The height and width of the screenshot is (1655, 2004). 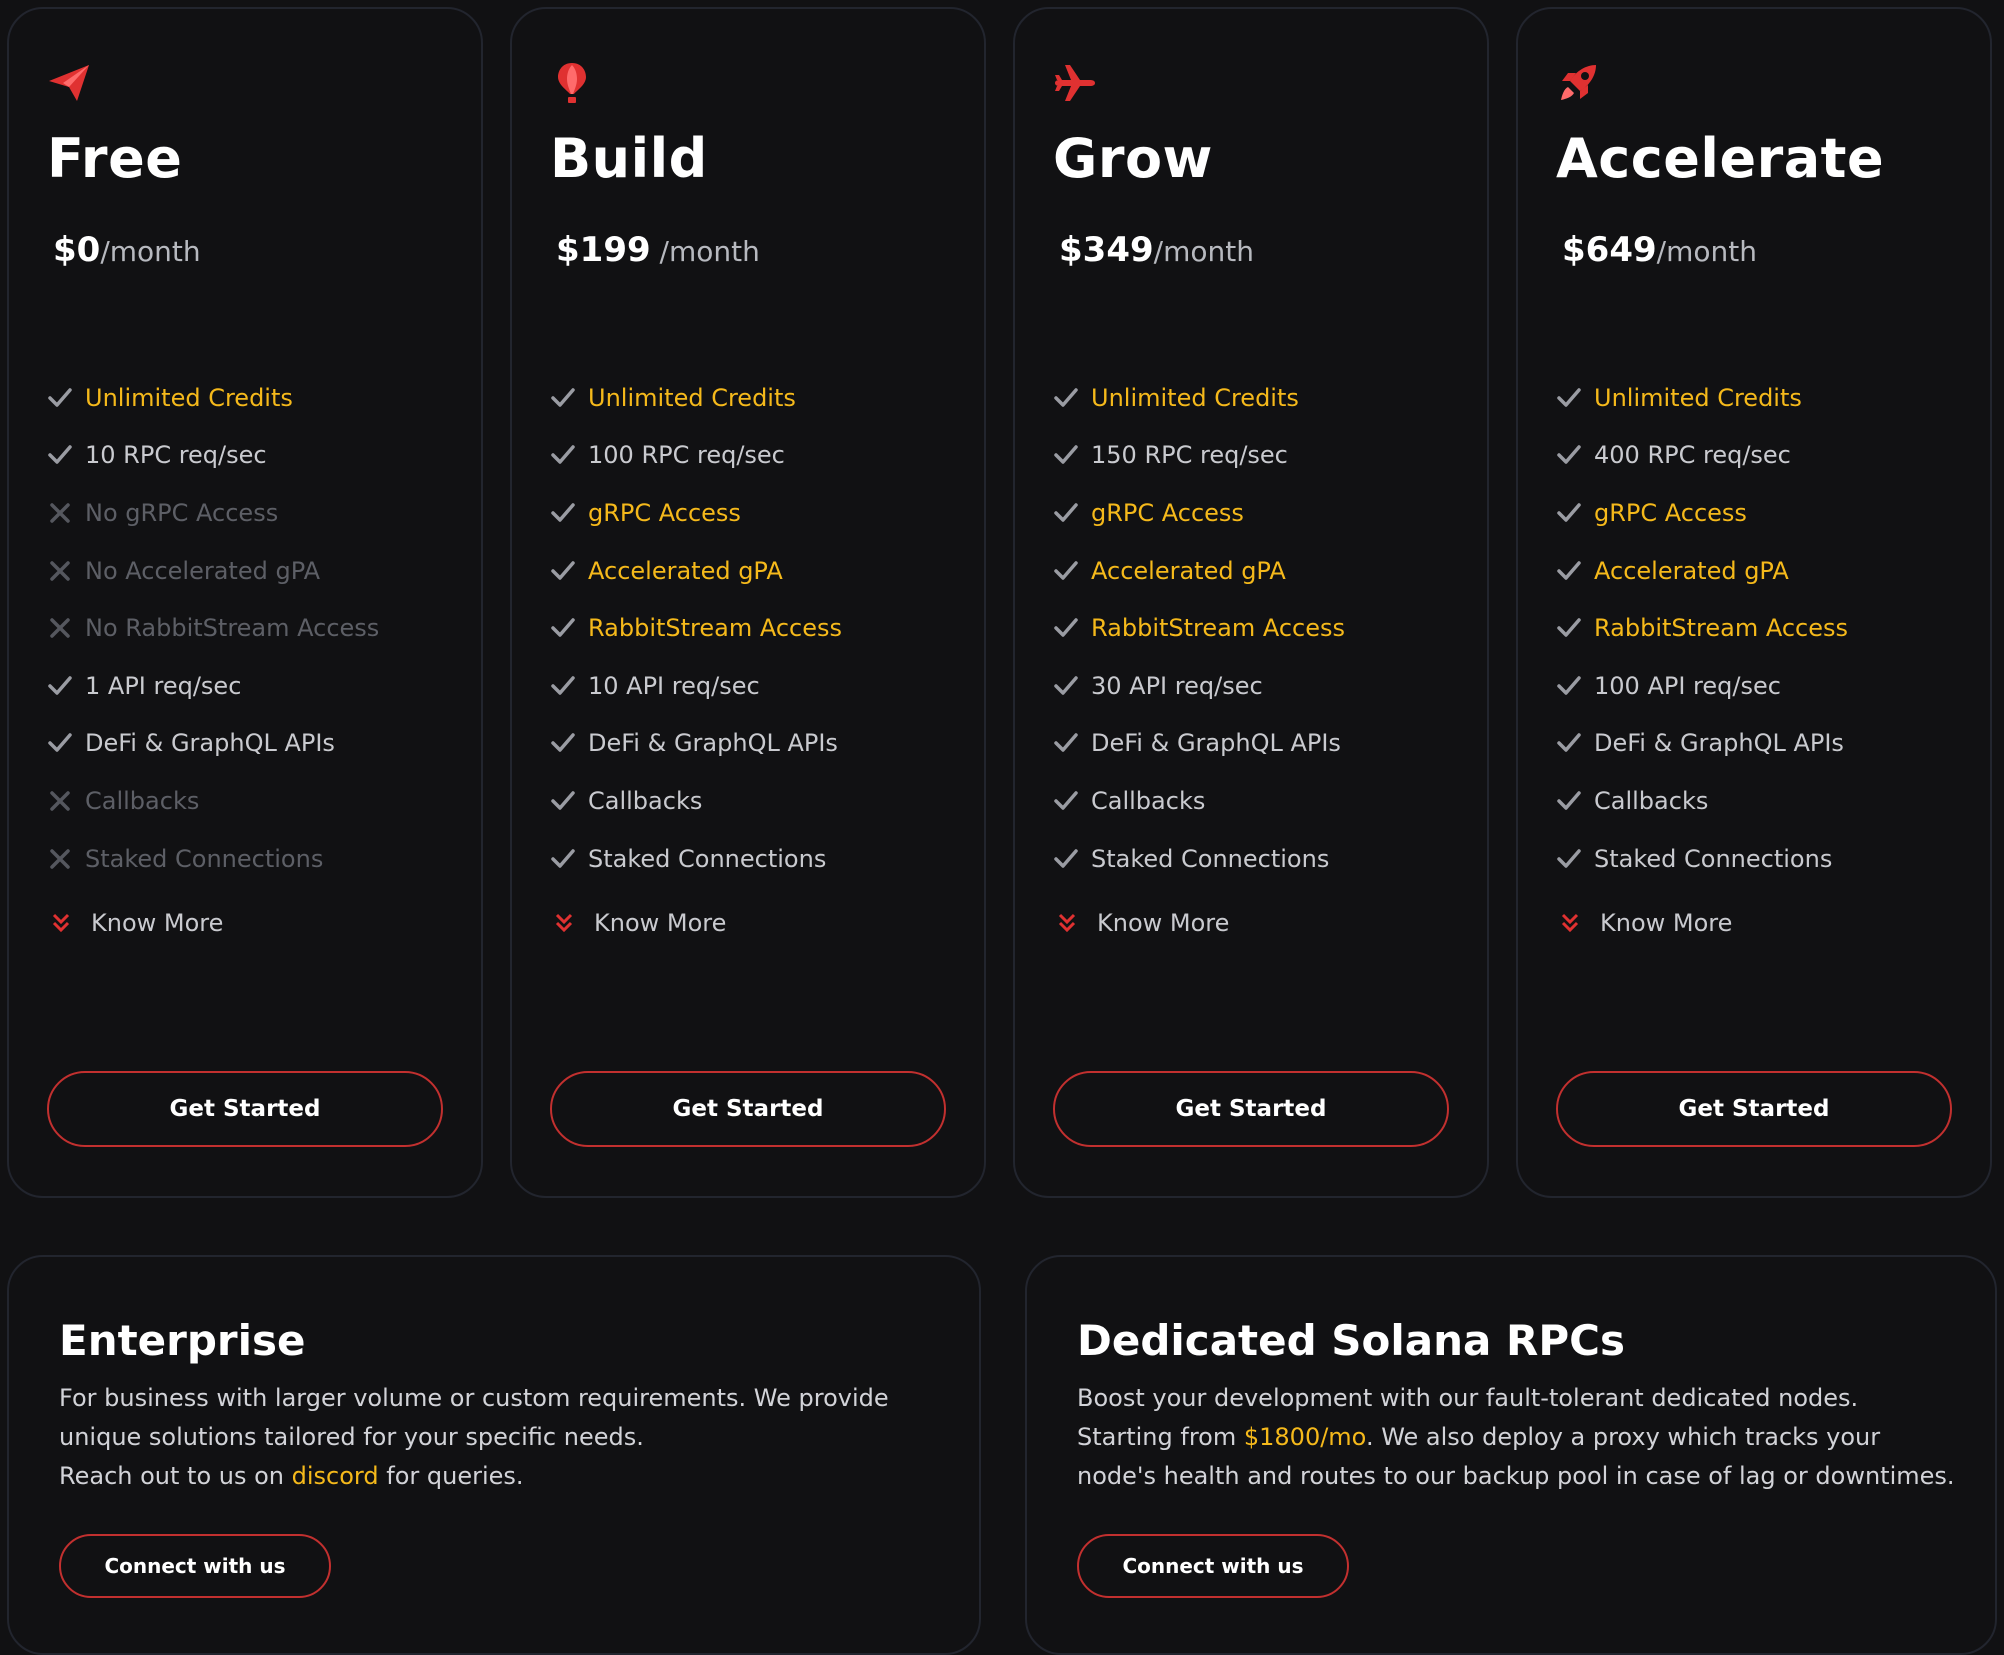 I want to click on feature-item: 150 RPC req/sec, so click(x=1199, y=456).